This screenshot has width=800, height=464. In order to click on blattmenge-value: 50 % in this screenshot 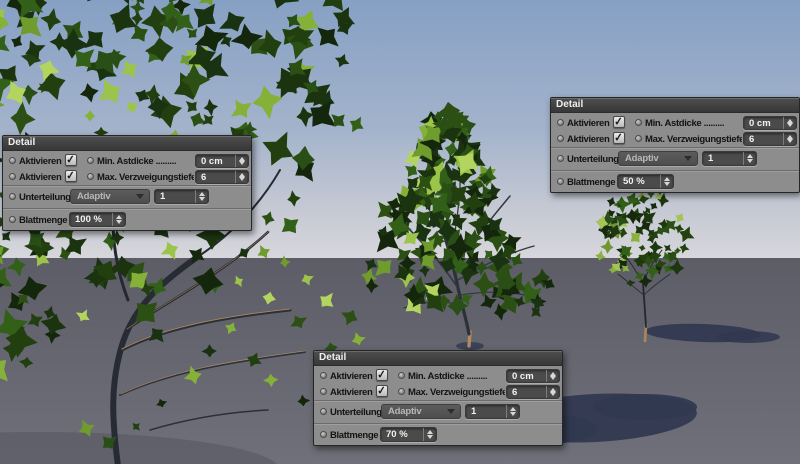, I will do `click(639, 181)`.